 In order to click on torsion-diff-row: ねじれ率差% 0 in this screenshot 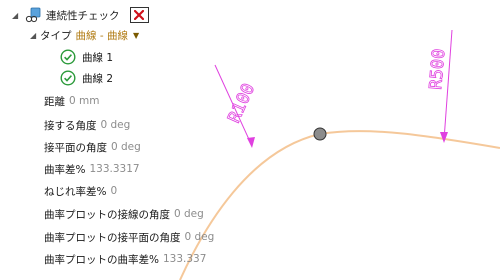, I will do `click(80, 191)`.